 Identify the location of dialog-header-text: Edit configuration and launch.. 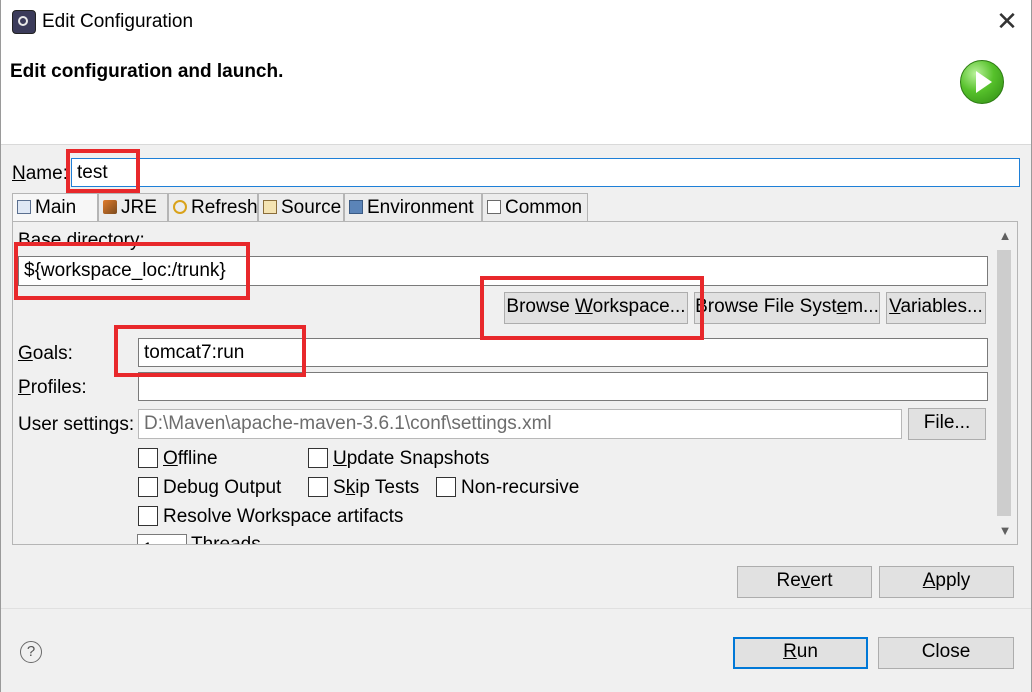
(147, 71).